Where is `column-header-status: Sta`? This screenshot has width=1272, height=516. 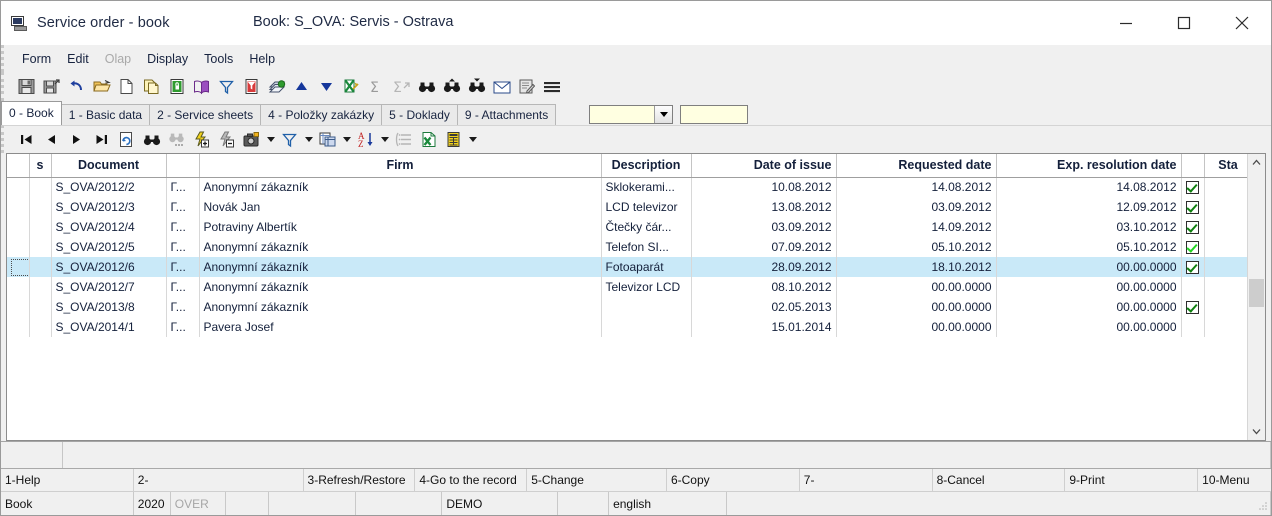 column-header-status: Sta is located at coordinates (1225, 166).